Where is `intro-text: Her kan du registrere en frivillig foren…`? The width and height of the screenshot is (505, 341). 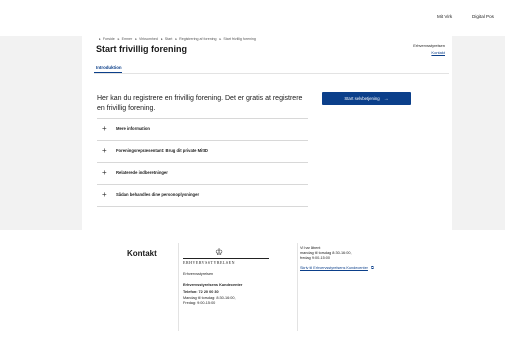
intro-text: Her kan du registrere en frivillig foren… is located at coordinates (200, 103).